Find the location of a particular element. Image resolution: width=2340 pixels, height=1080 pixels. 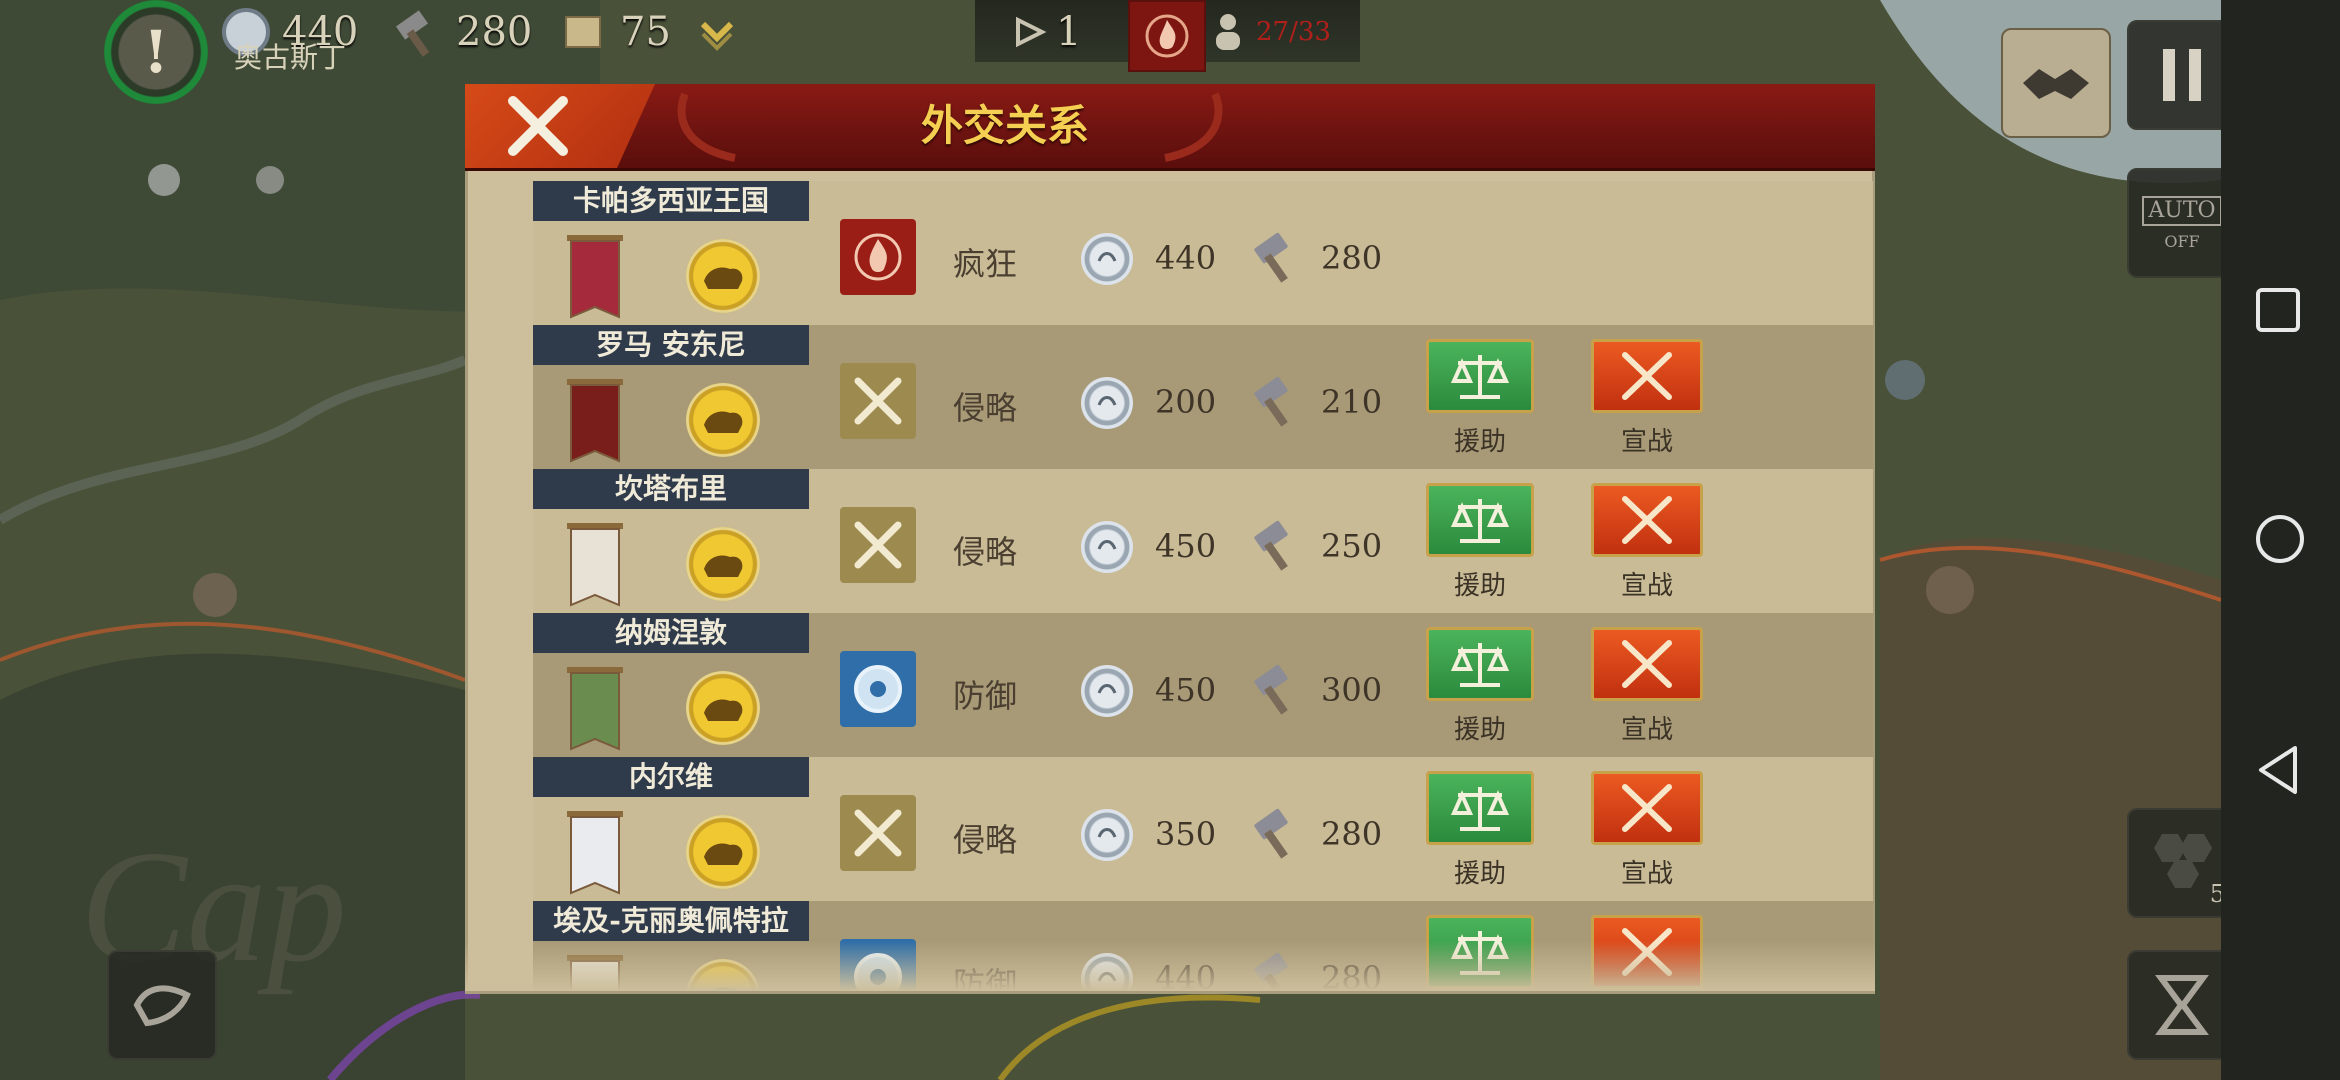

recent-apps-button is located at coordinates (2278, 312).